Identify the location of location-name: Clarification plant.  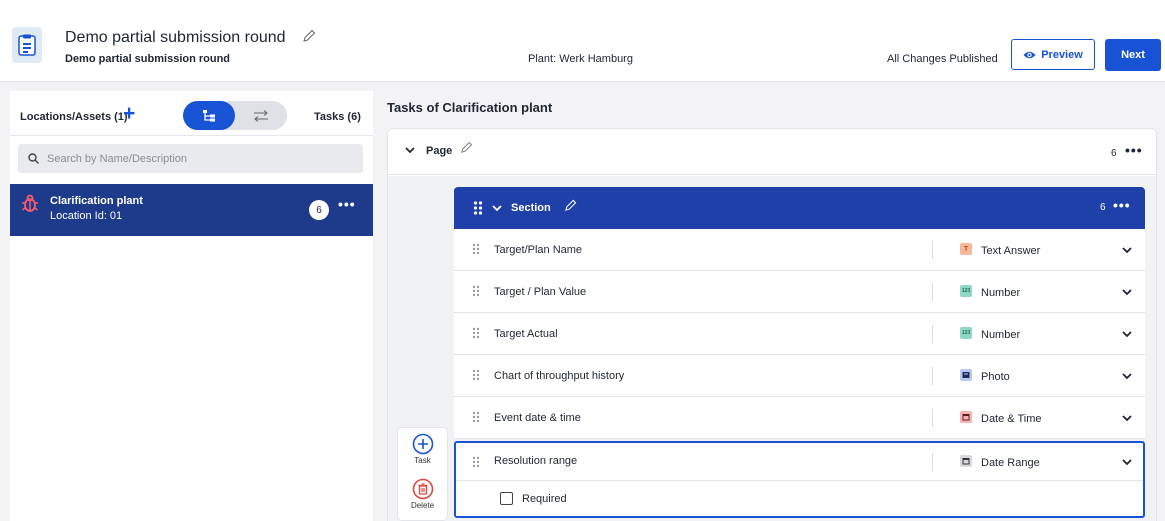
(96, 201).